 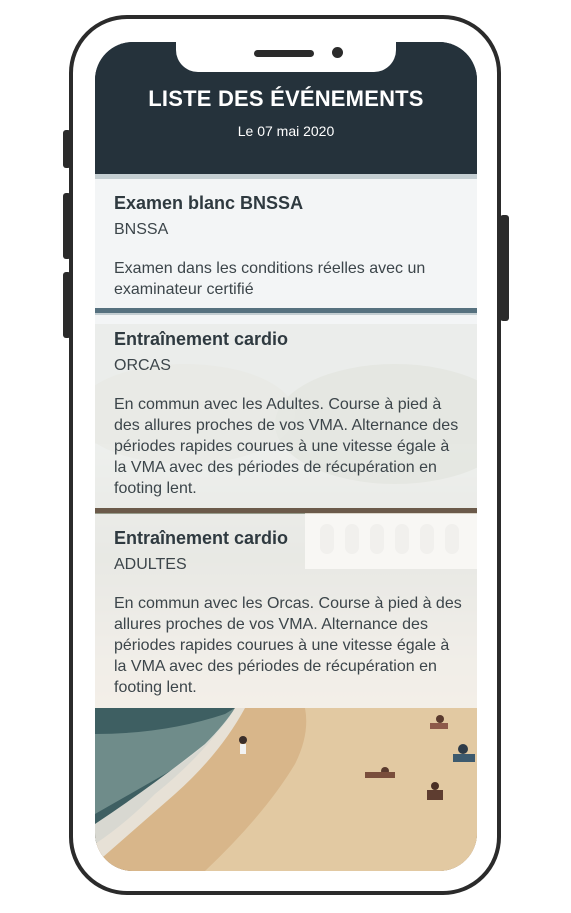 I want to click on page-date: Le 07 mai 2020, so click(x=286, y=131).